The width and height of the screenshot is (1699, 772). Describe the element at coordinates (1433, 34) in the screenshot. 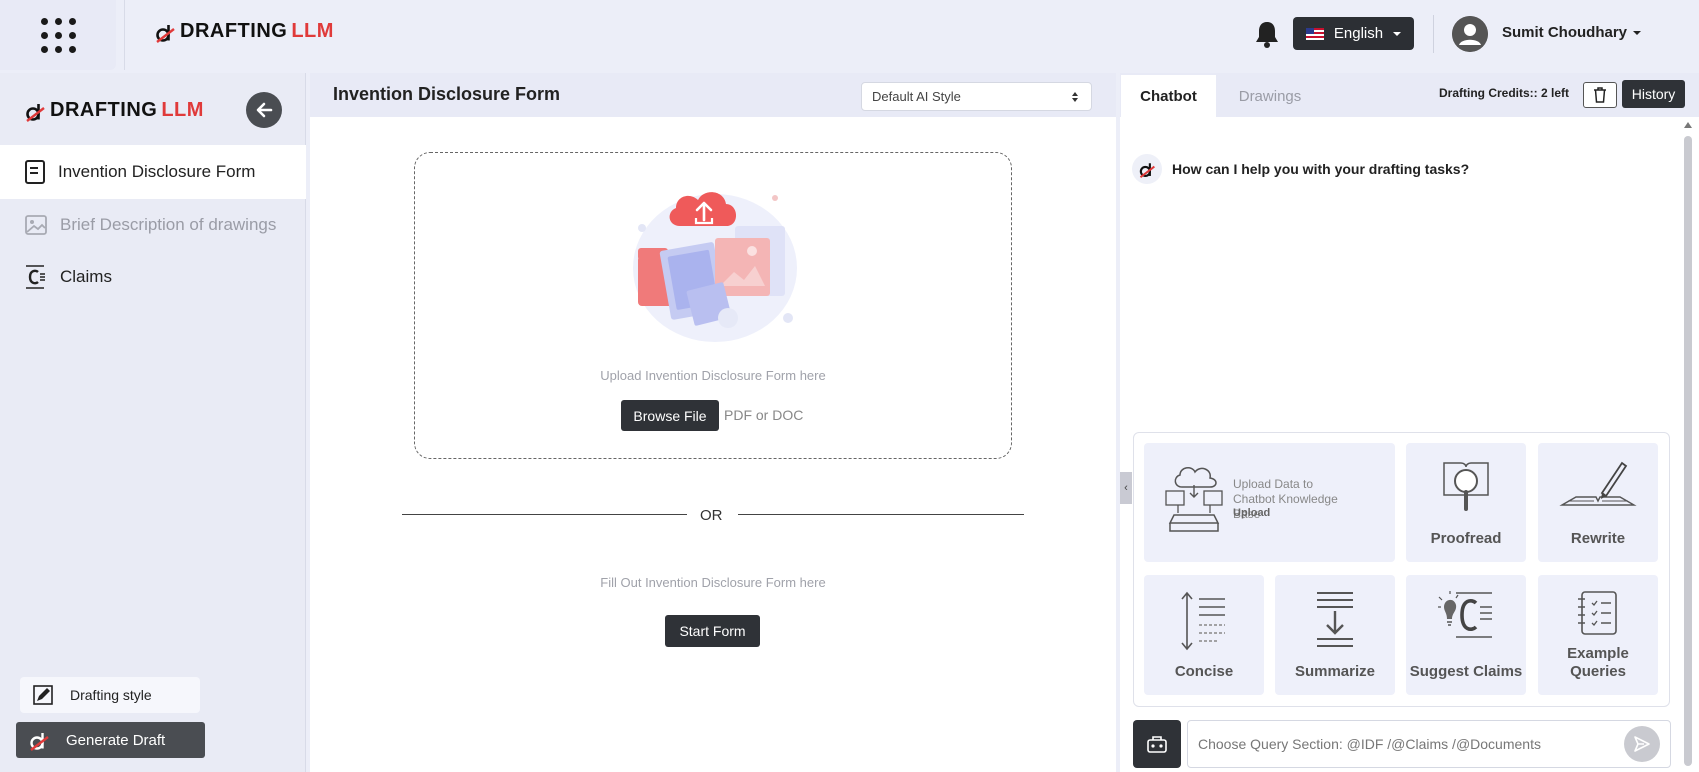

I see `topbar-divider` at that location.